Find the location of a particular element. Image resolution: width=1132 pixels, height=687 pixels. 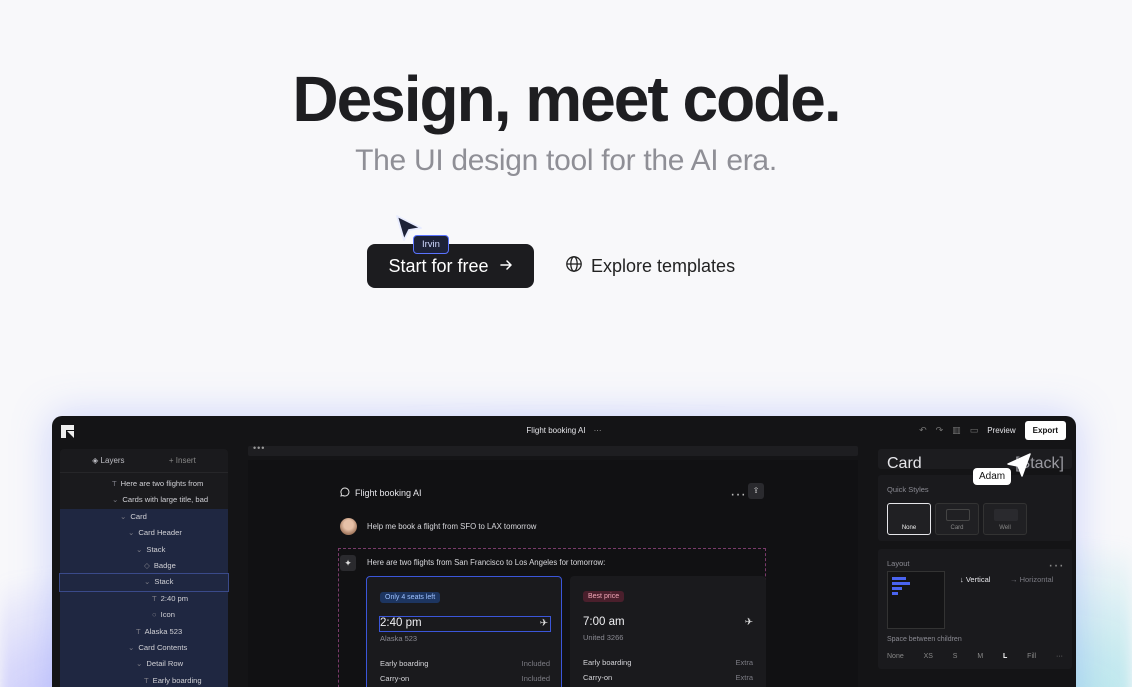

quick-style-card: Card is located at coordinates (957, 519).